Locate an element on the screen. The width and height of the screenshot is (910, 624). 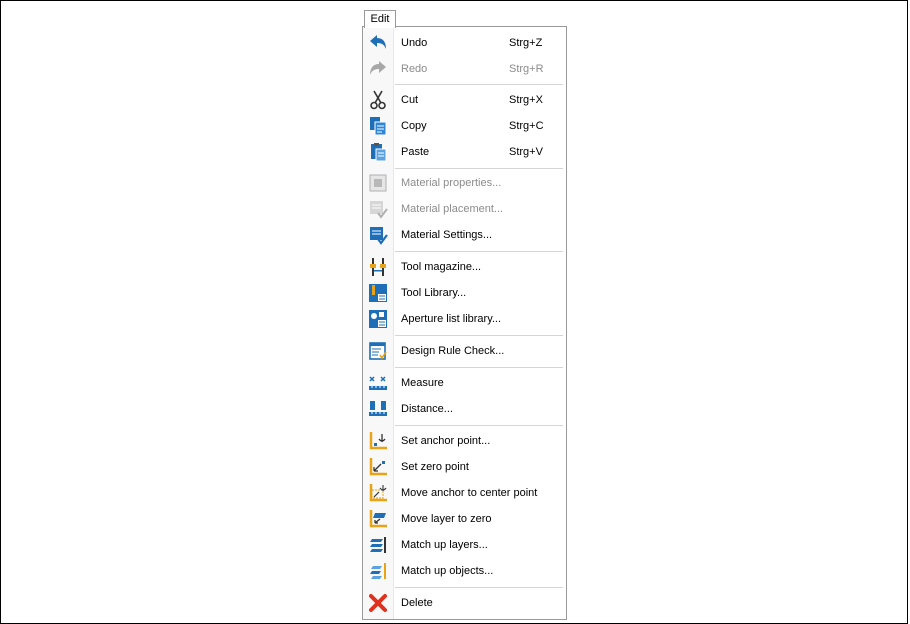
undo-icon is located at coordinates (378, 42).